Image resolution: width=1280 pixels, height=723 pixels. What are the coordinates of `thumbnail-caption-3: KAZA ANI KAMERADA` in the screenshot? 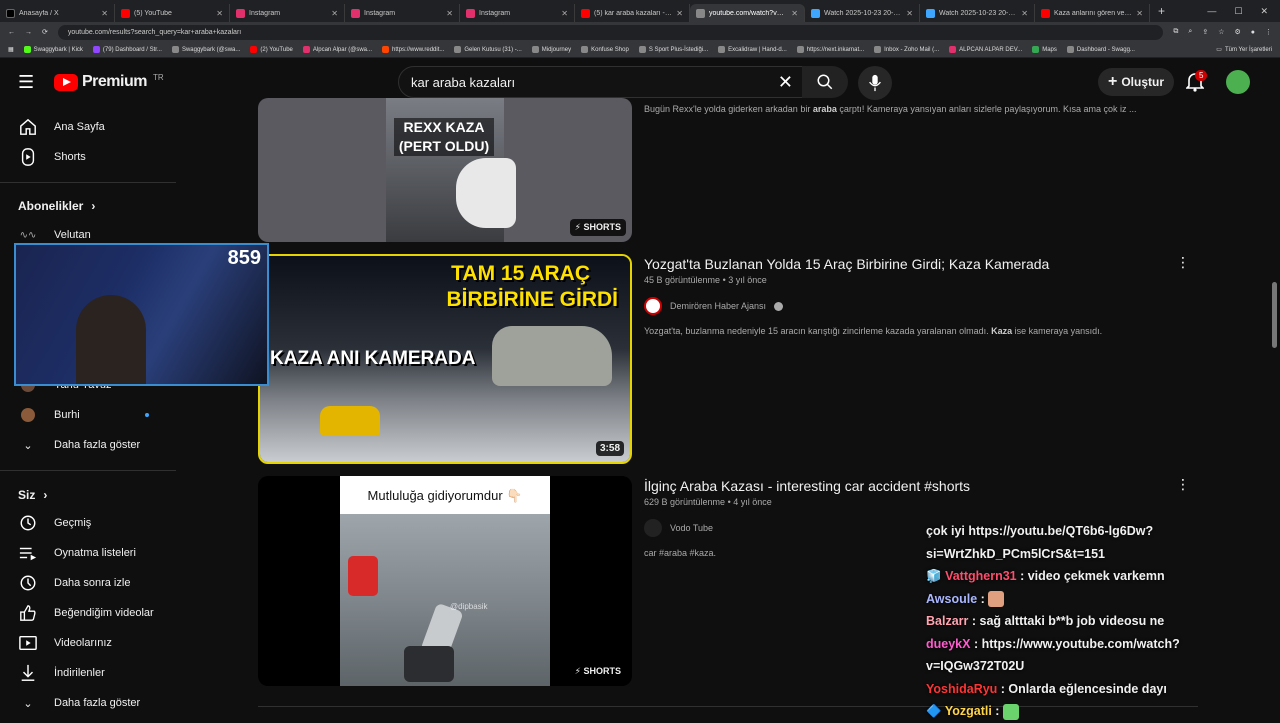 It's located at (373, 358).